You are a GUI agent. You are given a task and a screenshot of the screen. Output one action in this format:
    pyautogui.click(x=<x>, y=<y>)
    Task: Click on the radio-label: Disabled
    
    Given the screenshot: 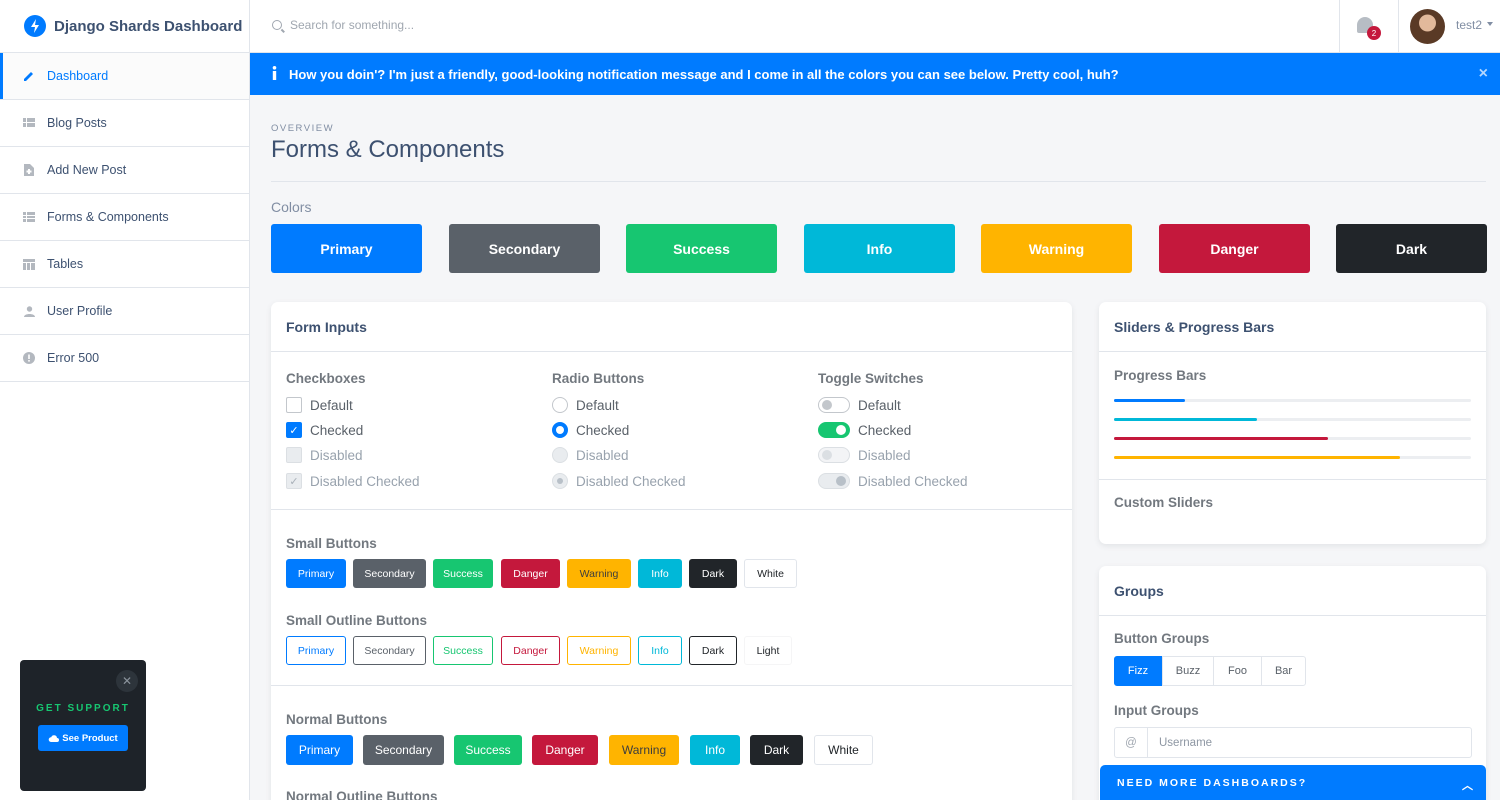 What is the action you would take?
    pyautogui.click(x=602, y=455)
    